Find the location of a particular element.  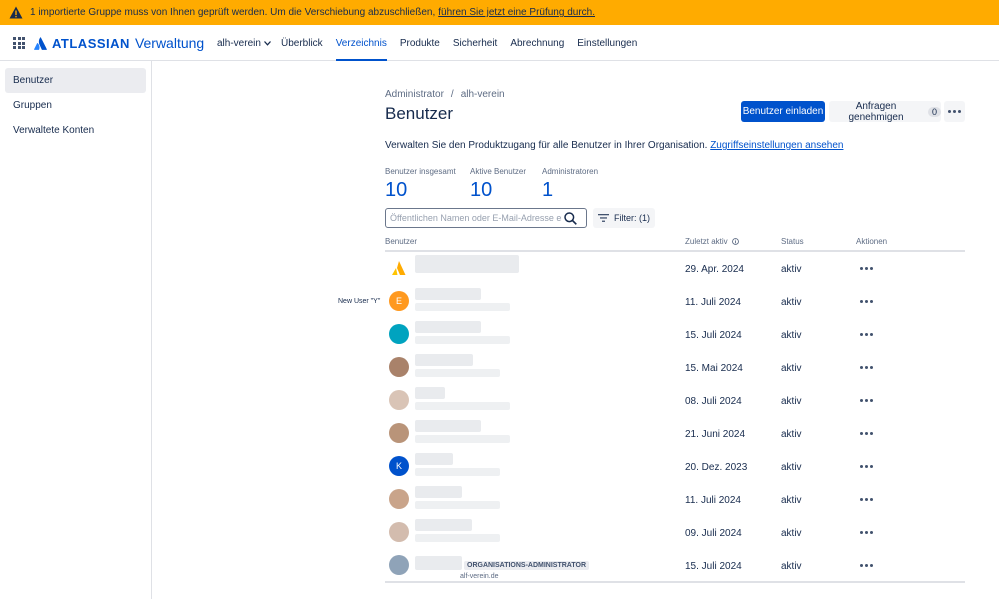

brand-name: ATLASSIAN is located at coordinates (91, 43).